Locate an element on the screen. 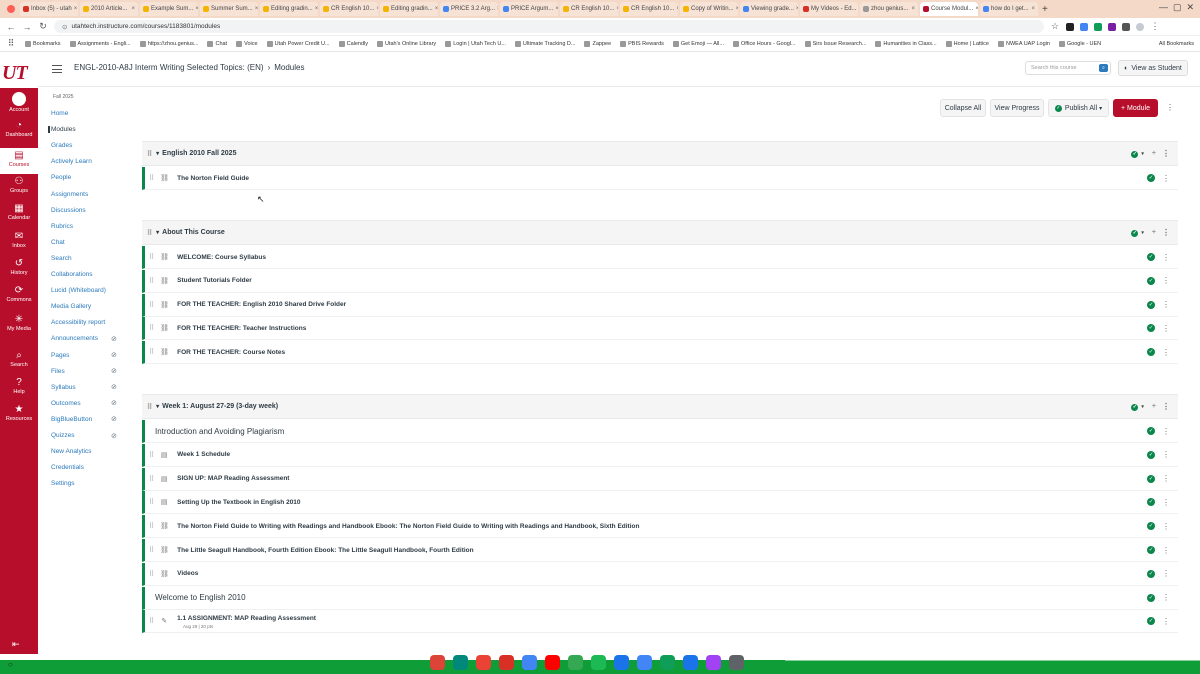 The image size is (1200, 674). module-subheader: Introduction and Avoiding Plagiarism ✓ ⋮ is located at coordinates (660, 431).